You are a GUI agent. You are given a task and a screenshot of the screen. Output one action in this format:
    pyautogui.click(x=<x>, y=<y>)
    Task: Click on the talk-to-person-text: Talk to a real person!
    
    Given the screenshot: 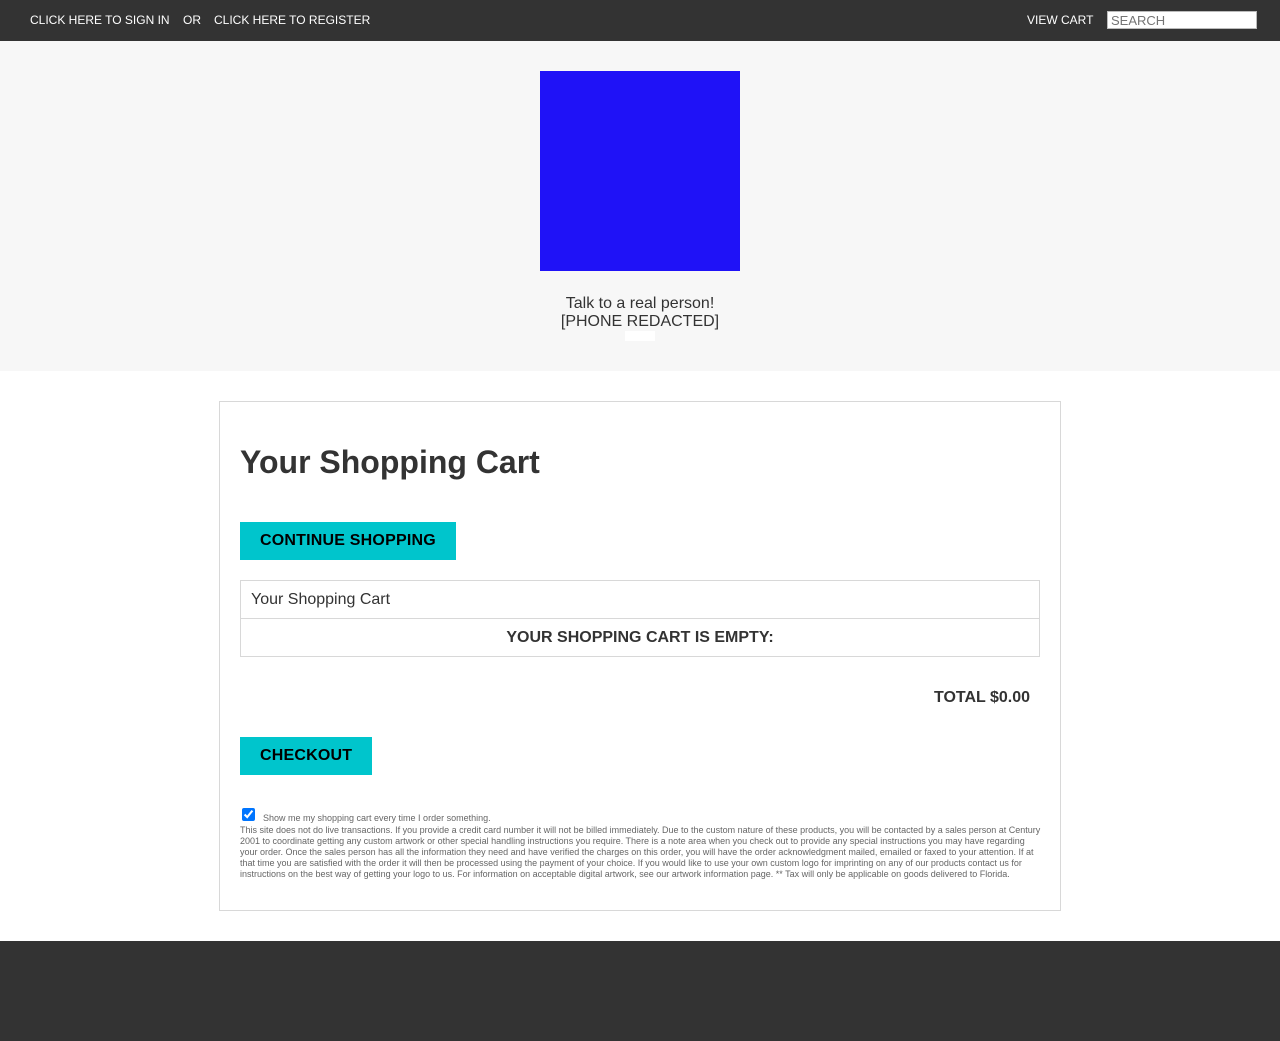 What is the action you would take?
    pyautogui.click(x=640, y=303)
    